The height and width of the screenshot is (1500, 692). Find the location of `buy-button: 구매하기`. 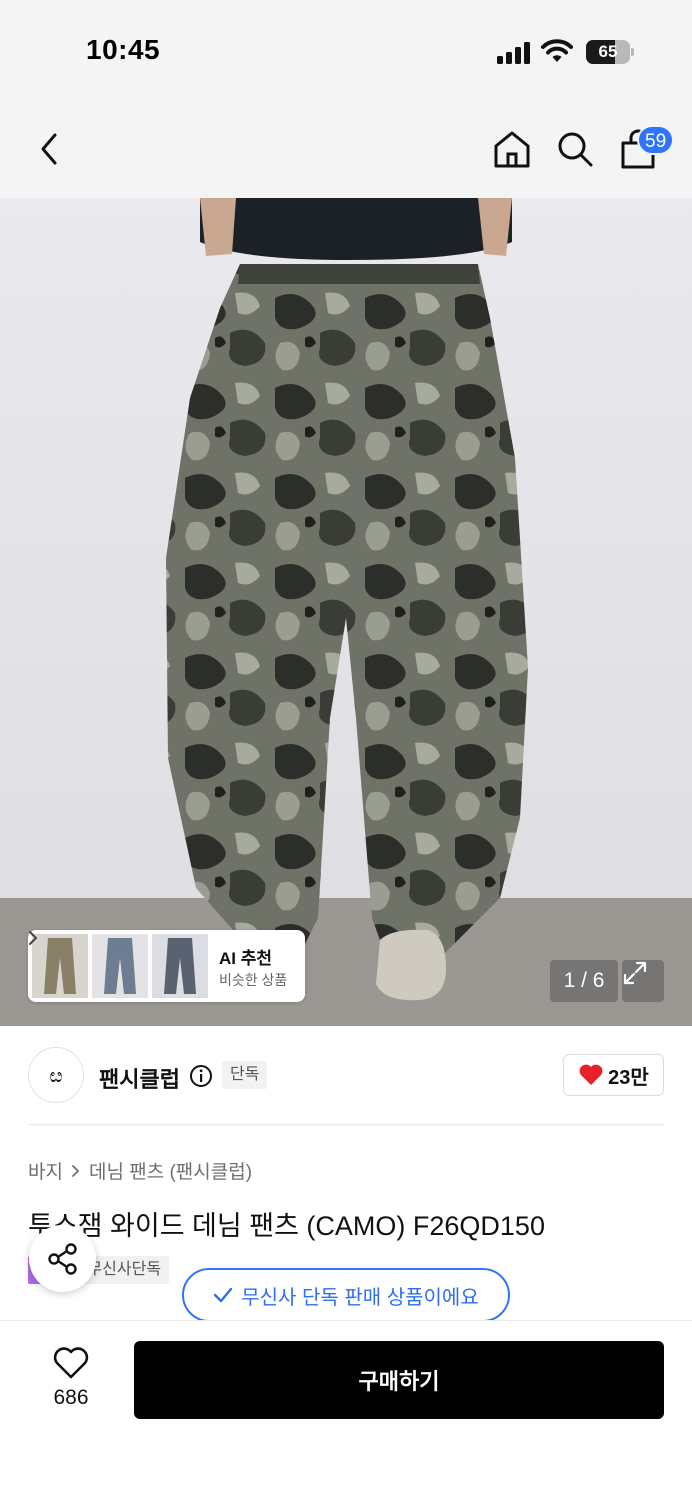

buy-button: 구매하기 is located at coordinates (399, 1380).